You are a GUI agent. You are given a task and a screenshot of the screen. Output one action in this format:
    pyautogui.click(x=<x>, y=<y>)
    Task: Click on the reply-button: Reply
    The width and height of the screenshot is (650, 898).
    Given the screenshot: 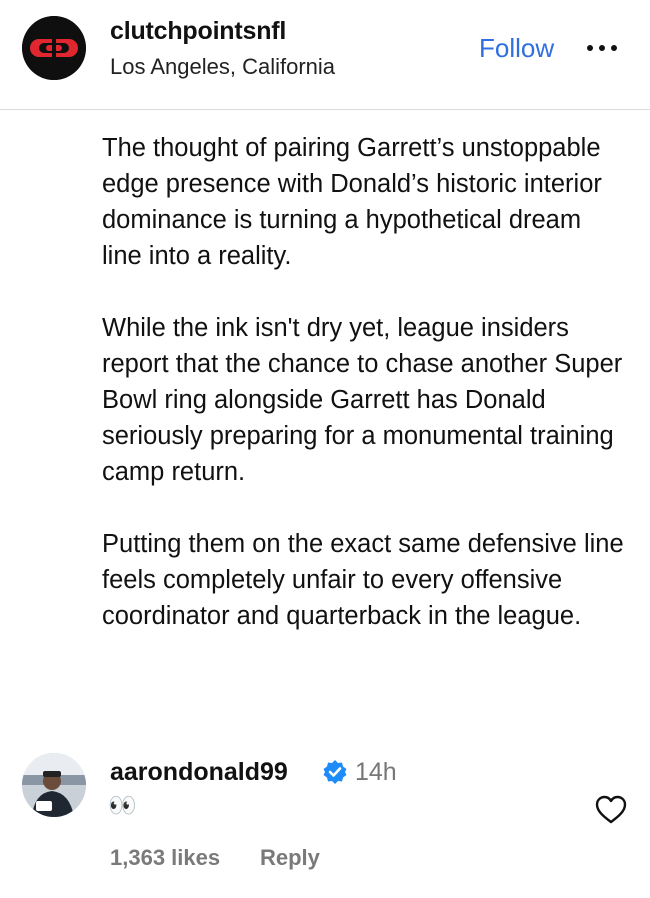 What is the action you would take?
    pyautogui.click(x=290, y=858)
    